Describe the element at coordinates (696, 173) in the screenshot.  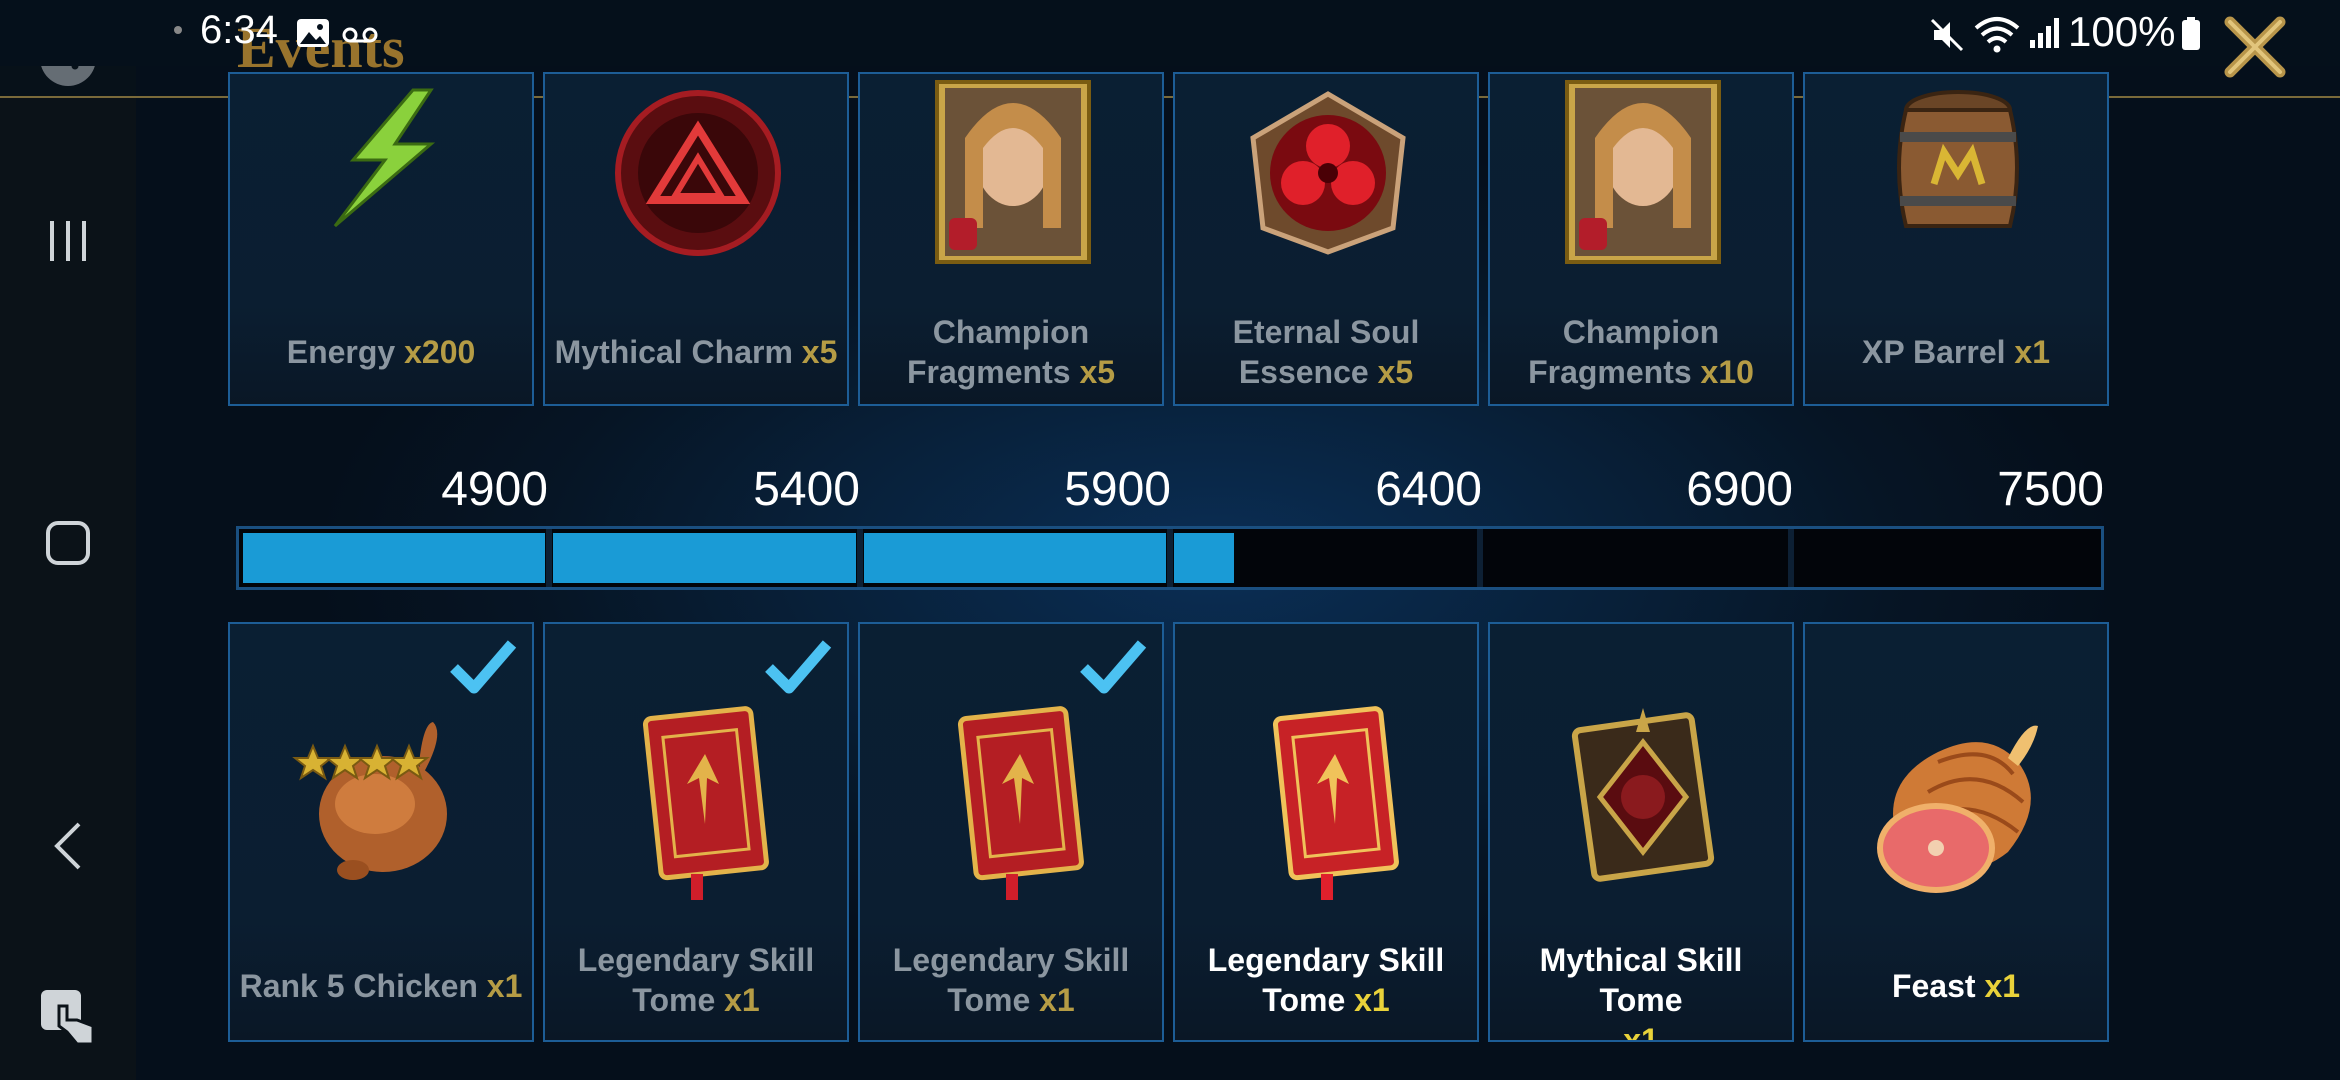
I see `mythical-charm-icon` at that location.